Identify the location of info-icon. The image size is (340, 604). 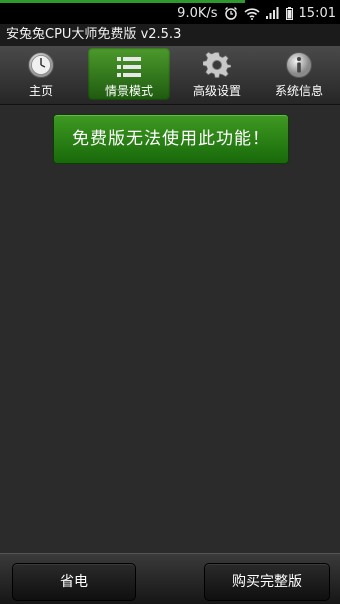
(299, 65).